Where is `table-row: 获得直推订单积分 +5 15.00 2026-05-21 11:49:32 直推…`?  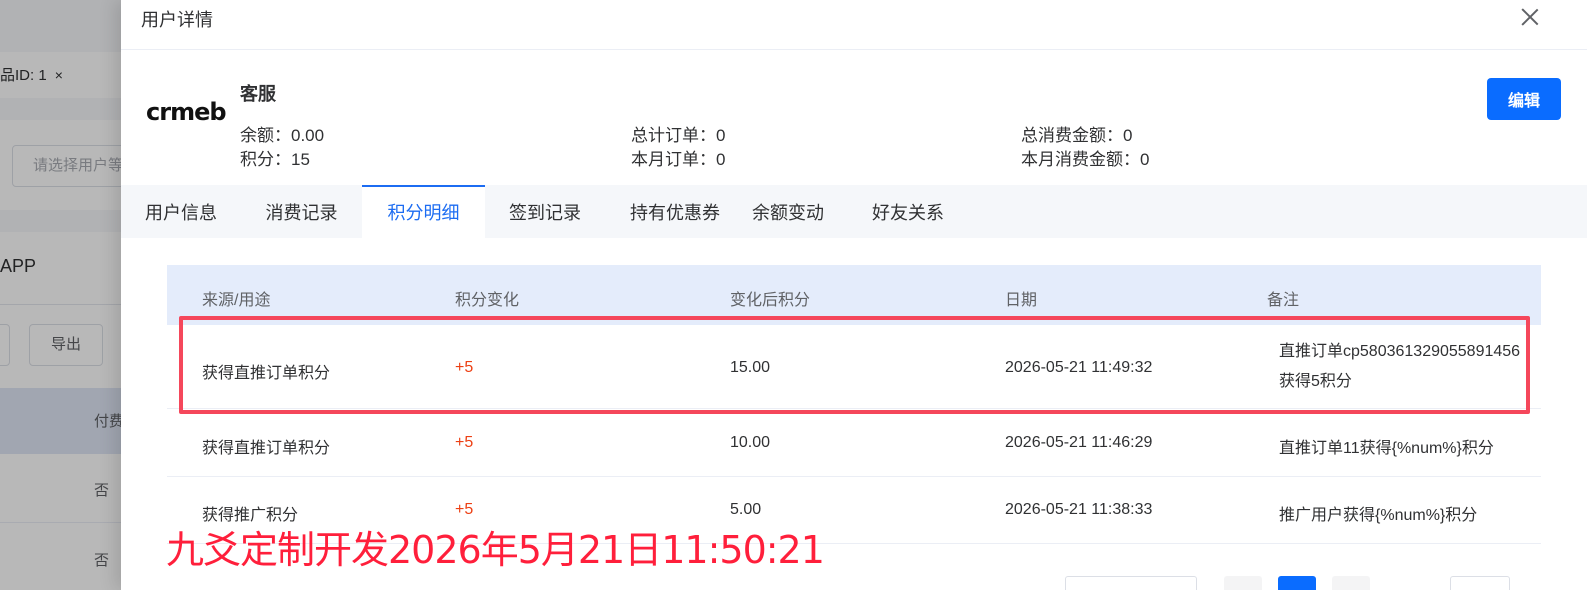 table-row: 获得直推订单积分 +5 15.00 2026-05-21 11:49:32 直推… is located at coordinates (854, 367).